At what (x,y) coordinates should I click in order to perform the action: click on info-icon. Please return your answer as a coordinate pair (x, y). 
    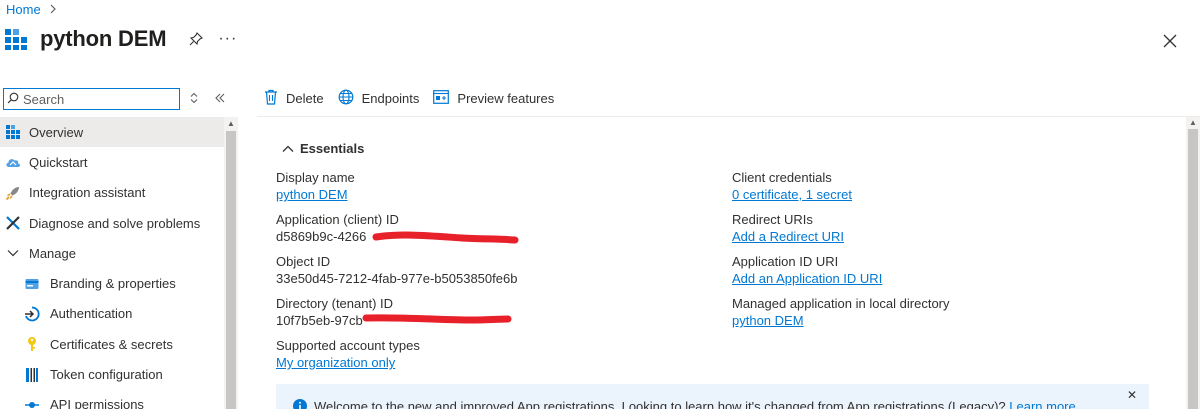
    Looking at the image, I should click on (300, 404).